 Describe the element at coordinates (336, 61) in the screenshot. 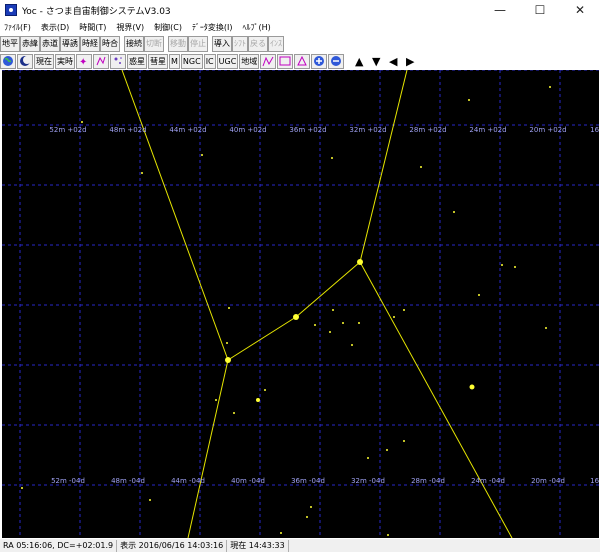

I see `zoom-out-icon` at that location.